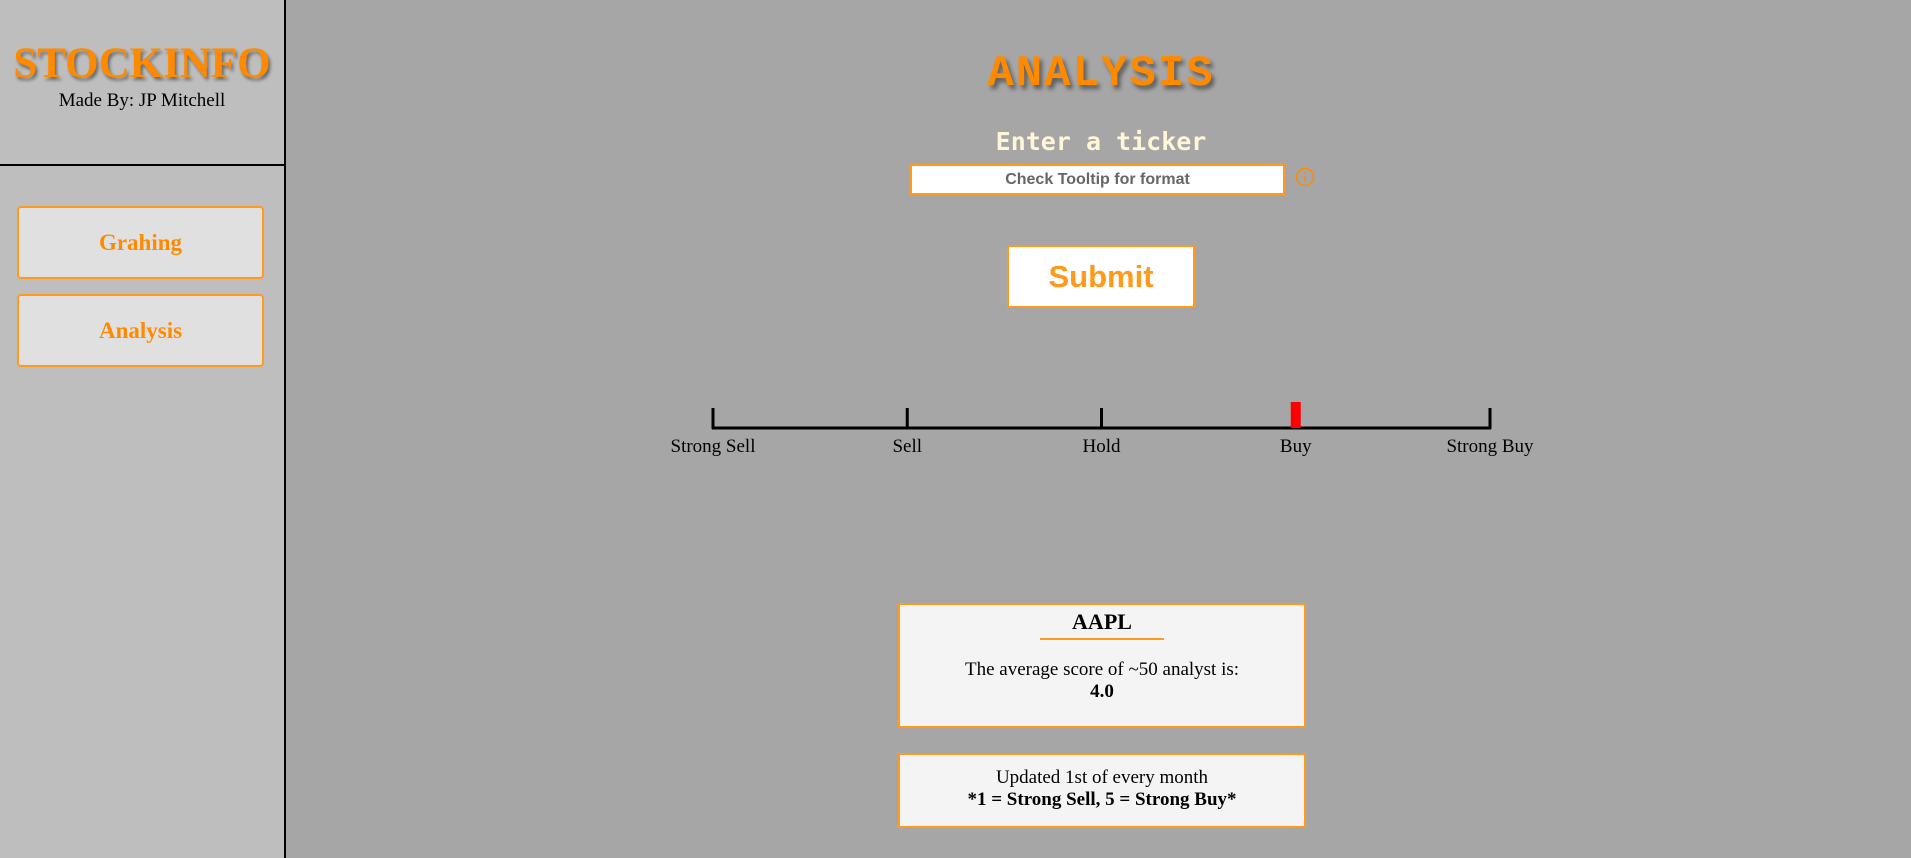  What do you see at coordinates (140, 242) in the screenshot?
I see `nav-button-graphing: Grahing` at bounding box center [140, 242].